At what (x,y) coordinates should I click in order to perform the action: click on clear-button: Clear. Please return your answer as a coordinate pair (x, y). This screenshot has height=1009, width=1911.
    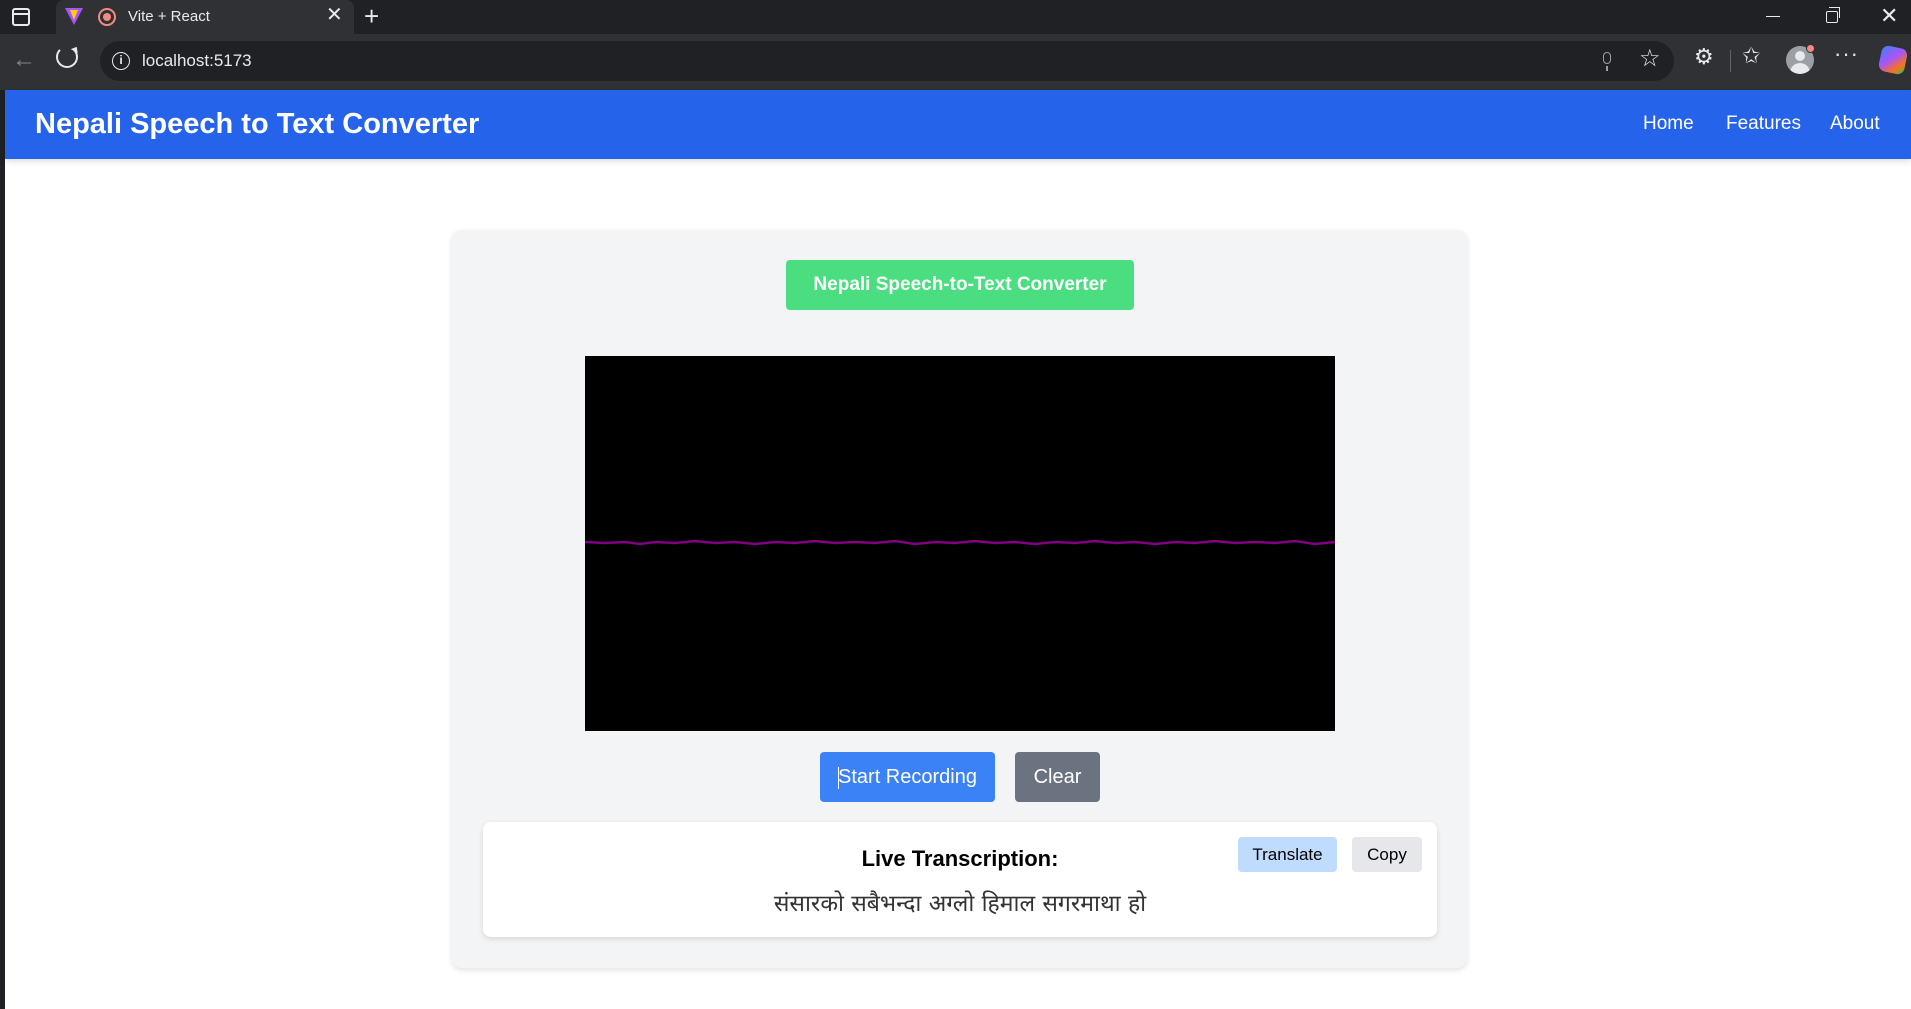
    Looking at the image, I should click on (1057, 777).